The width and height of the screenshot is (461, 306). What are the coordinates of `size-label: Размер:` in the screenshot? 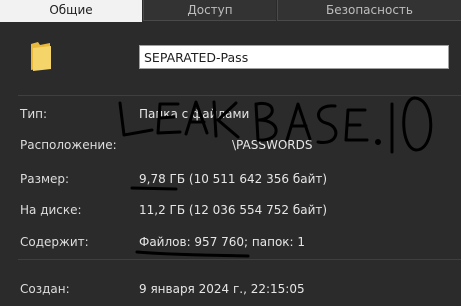 It's located at (45, 179).